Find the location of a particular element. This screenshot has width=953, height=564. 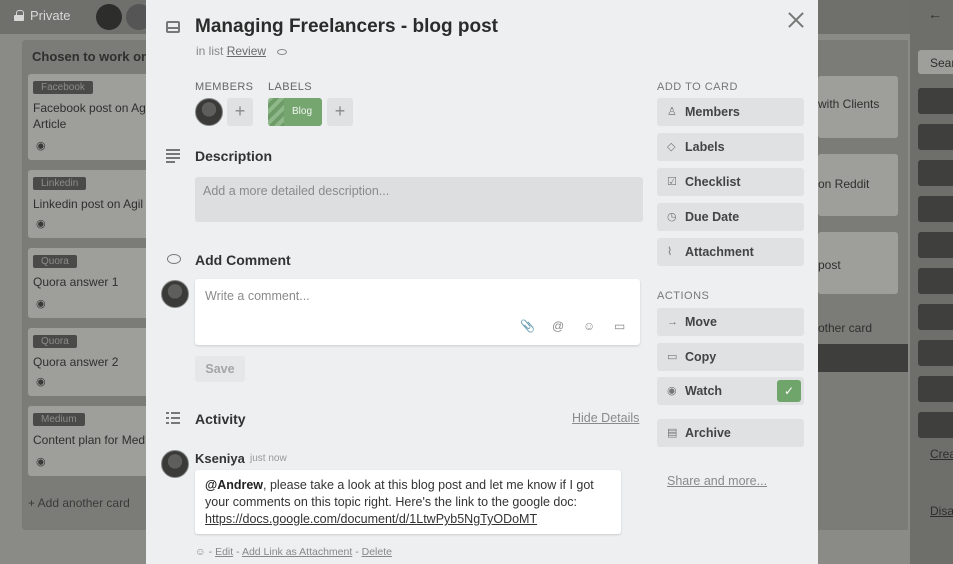

save-comment-button: Save is located at coordinates (220, 369).